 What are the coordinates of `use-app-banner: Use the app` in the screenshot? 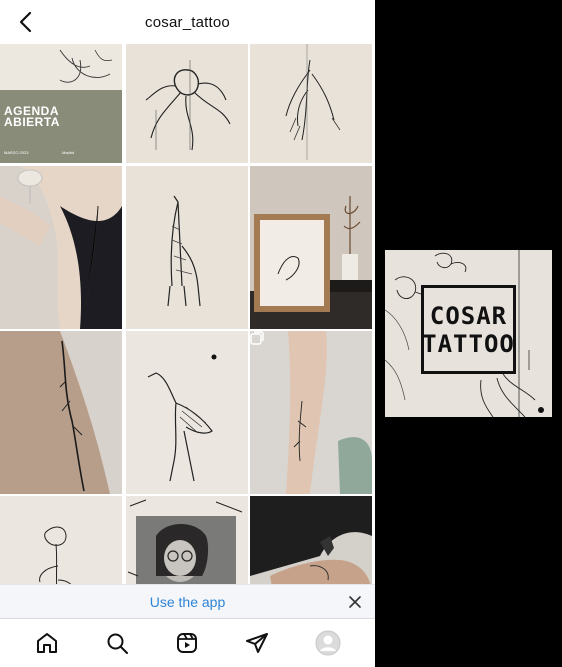 It's located at (187, 601).